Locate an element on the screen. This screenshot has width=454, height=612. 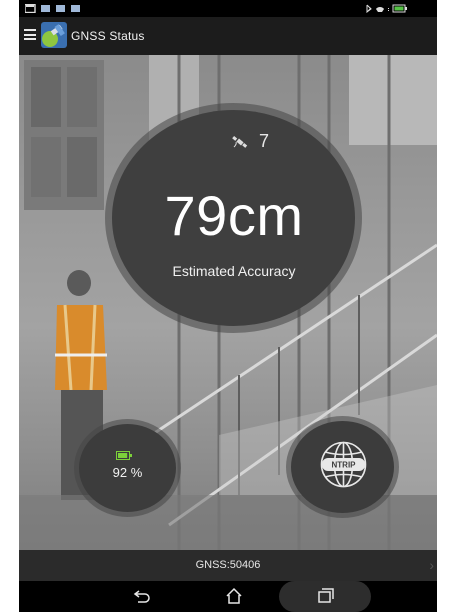
accuracy-value: 79cm is located at coordinates (234, 215).